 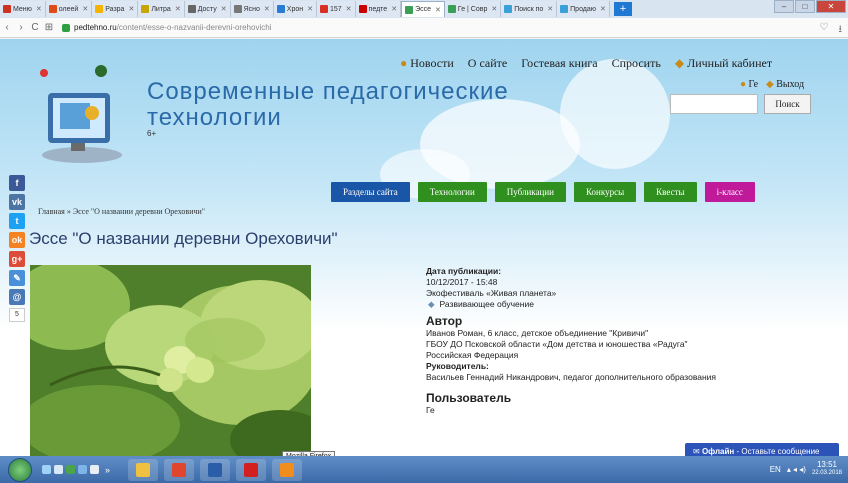 I want to click on google-plus-icon: g+, so click(x=17, y=259).